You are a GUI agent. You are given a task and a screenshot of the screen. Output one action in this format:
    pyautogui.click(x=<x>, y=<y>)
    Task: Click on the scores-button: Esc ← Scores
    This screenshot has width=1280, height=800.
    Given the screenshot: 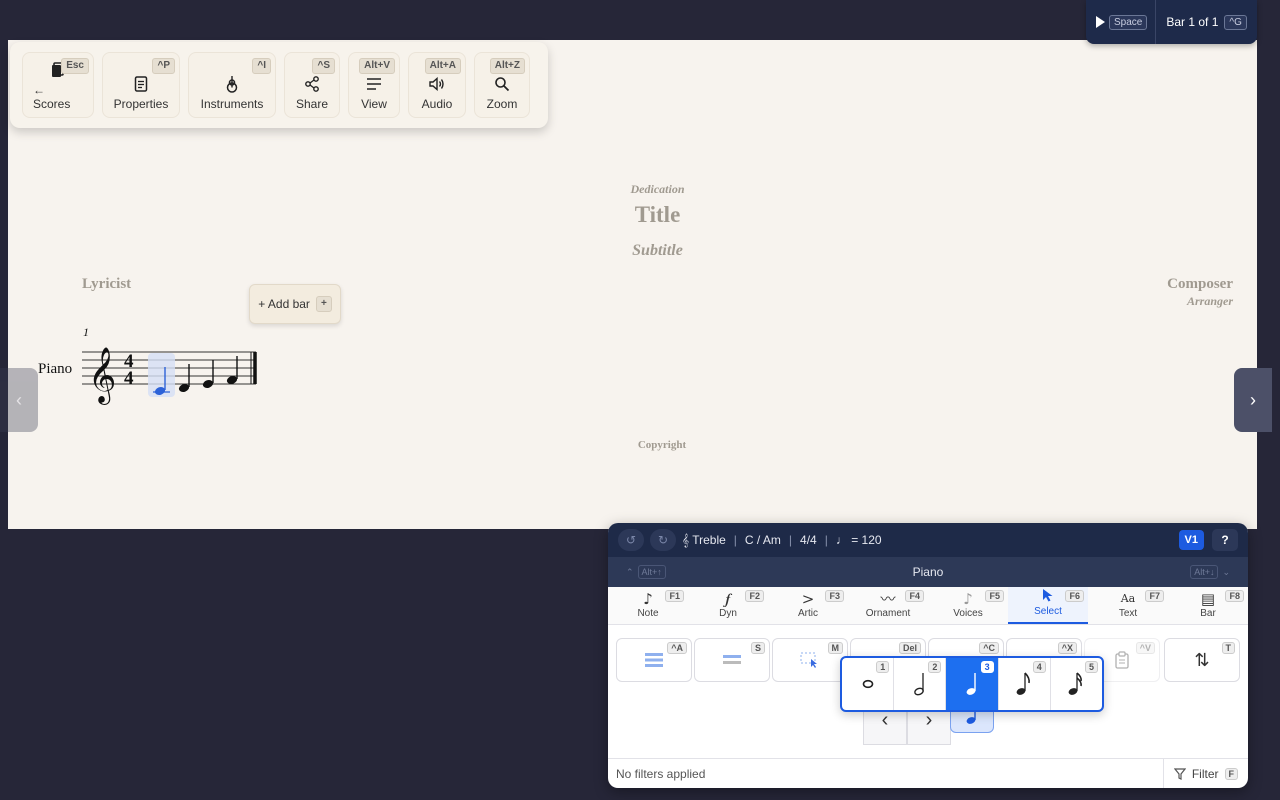 What is the action you would take?
    pyautogui.click(x=58, y=85)
    